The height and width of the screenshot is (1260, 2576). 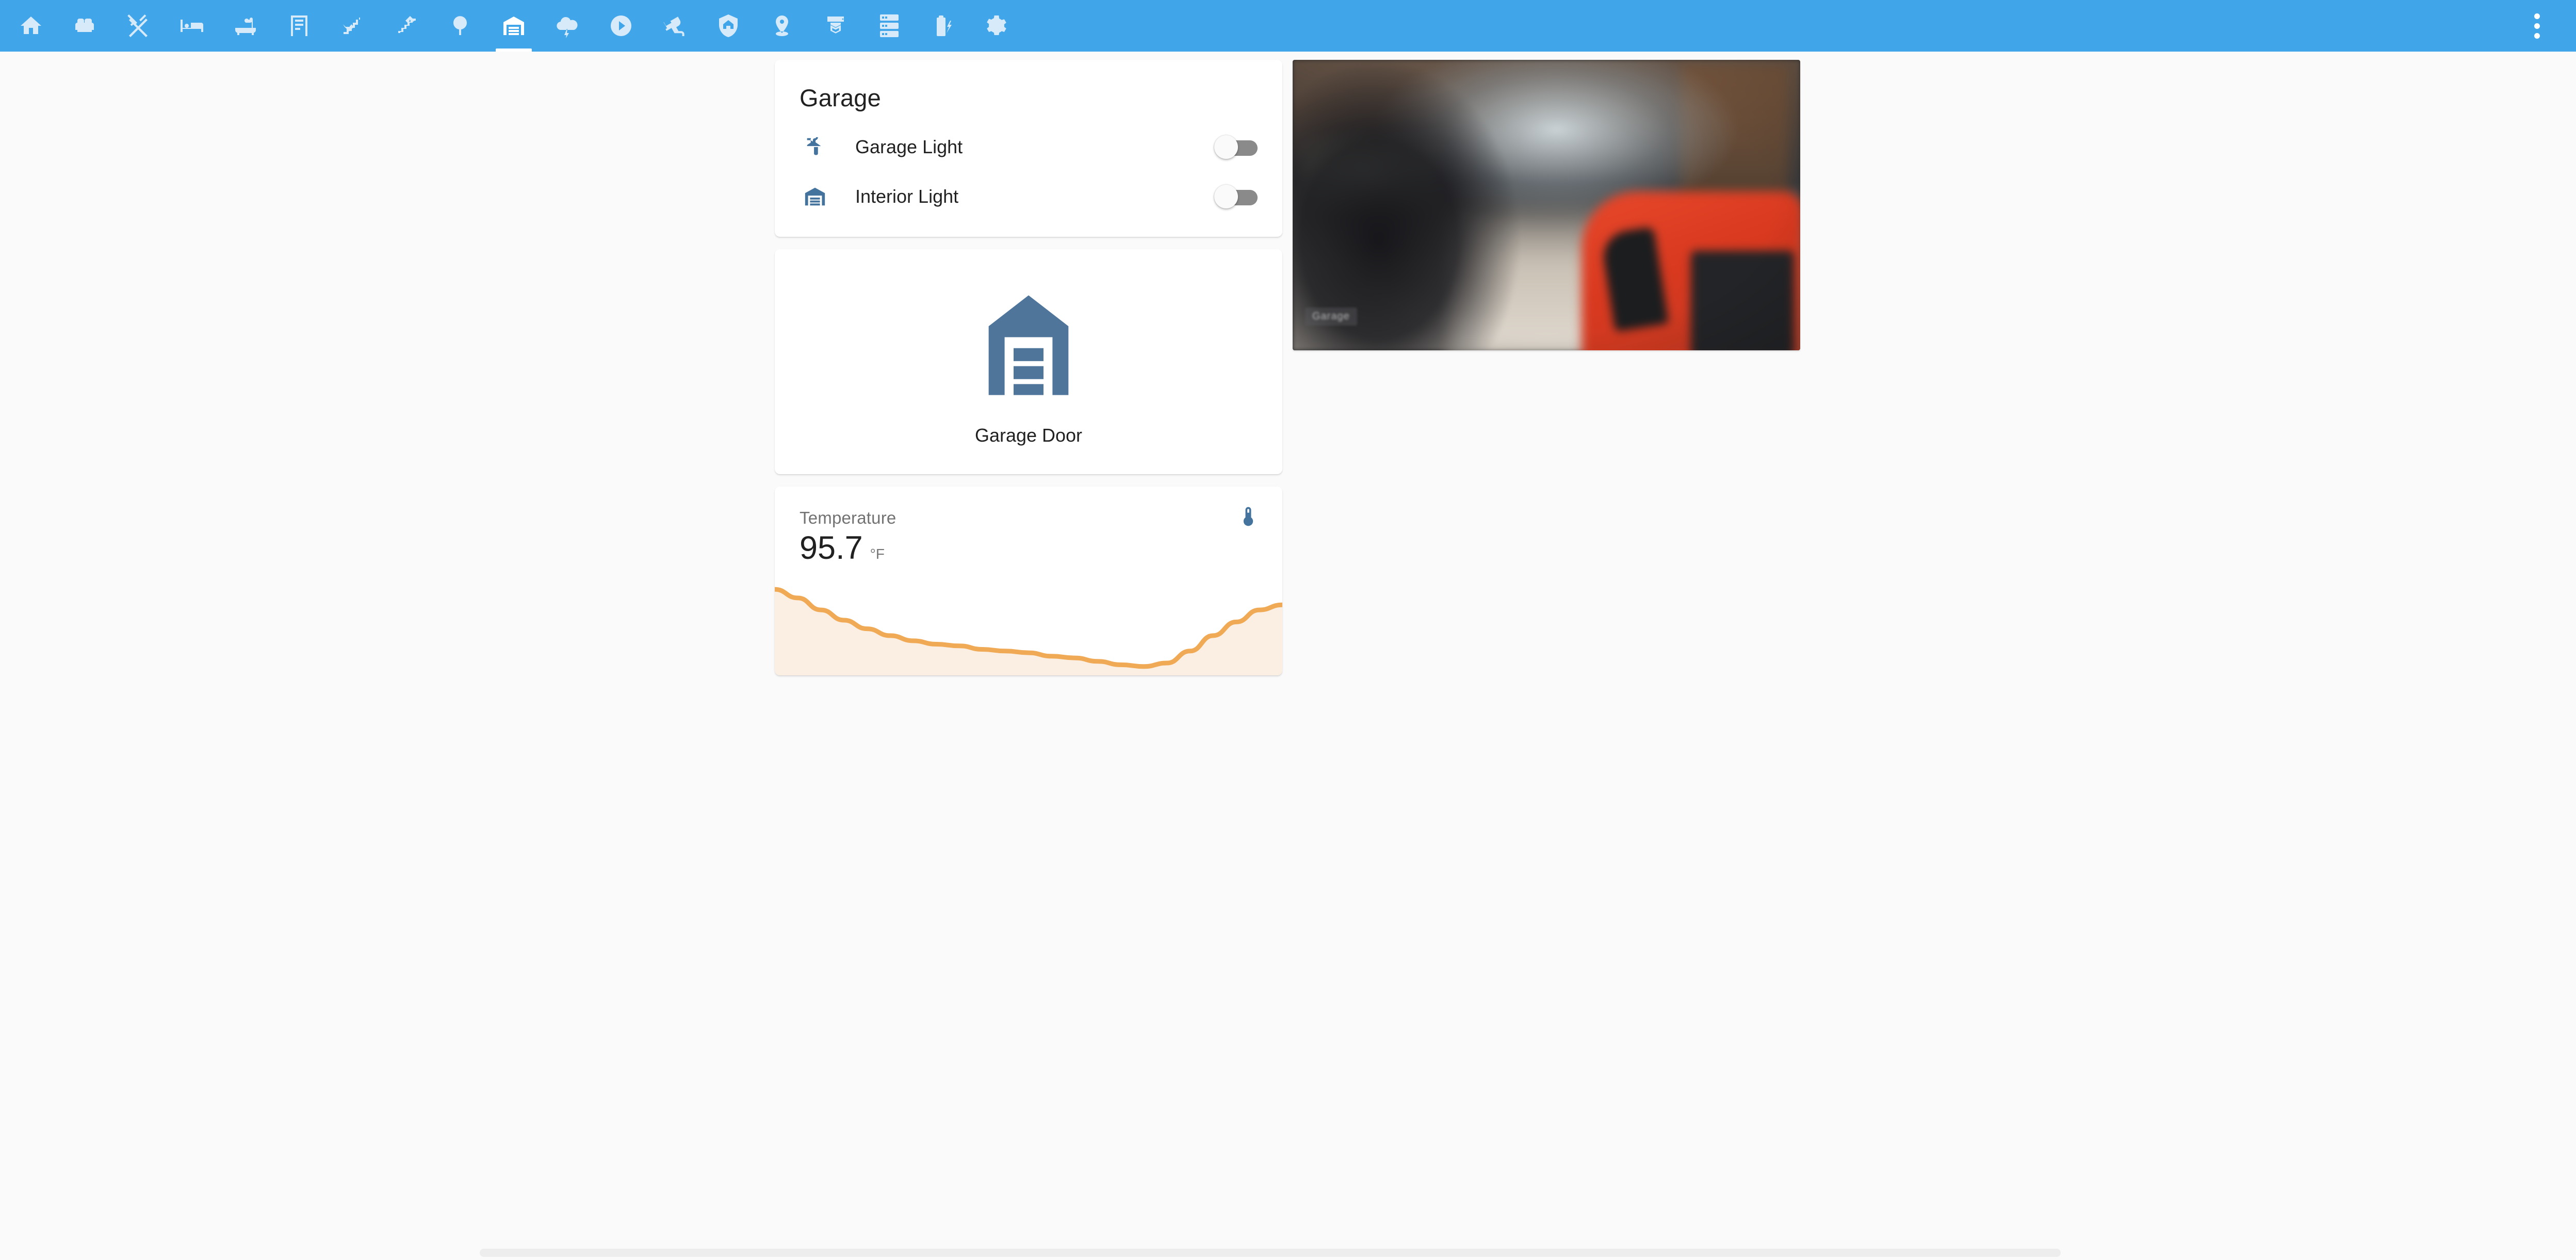 I want to click on tab-cameras, so click(x=675, y=26).